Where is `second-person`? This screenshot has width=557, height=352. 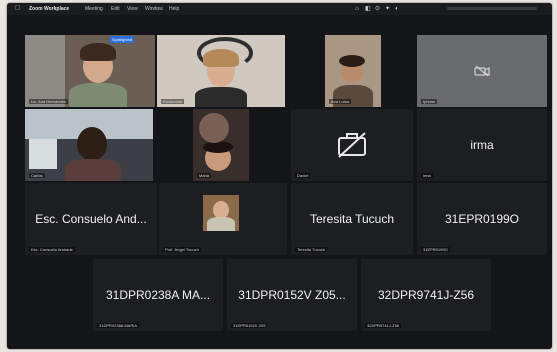 second-person is located at coordinates (214, 128).